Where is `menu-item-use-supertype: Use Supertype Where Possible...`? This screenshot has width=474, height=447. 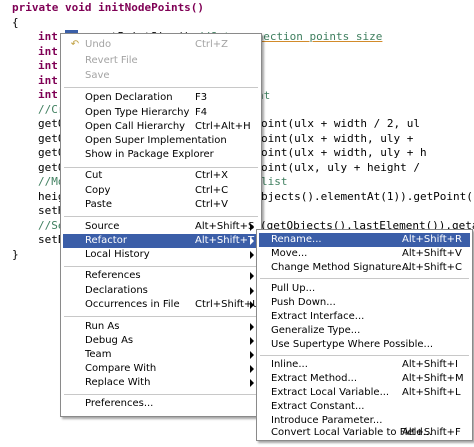 menu-item-use-supertype: Use Supertype Where Possible... is located at coordinates (364, 345).